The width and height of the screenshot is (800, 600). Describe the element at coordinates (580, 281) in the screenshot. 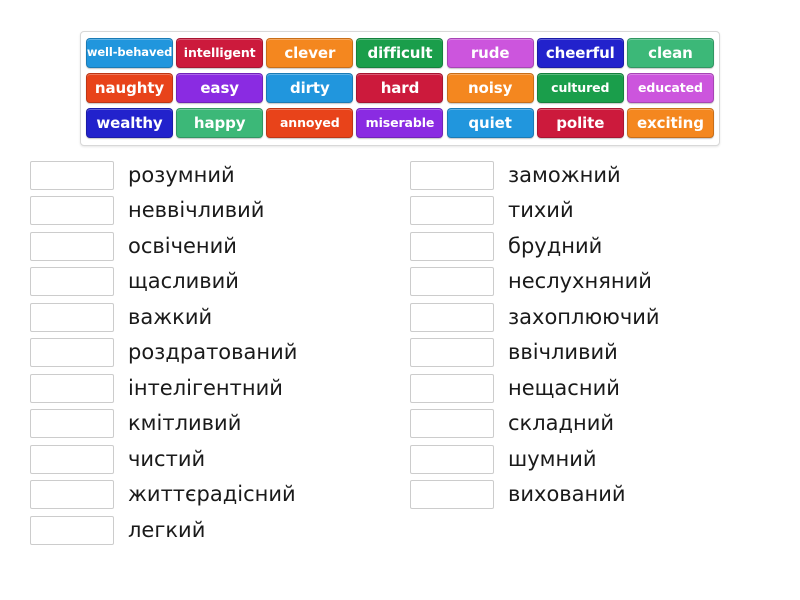

I see `answer-word-label: неслухняний` at that location.